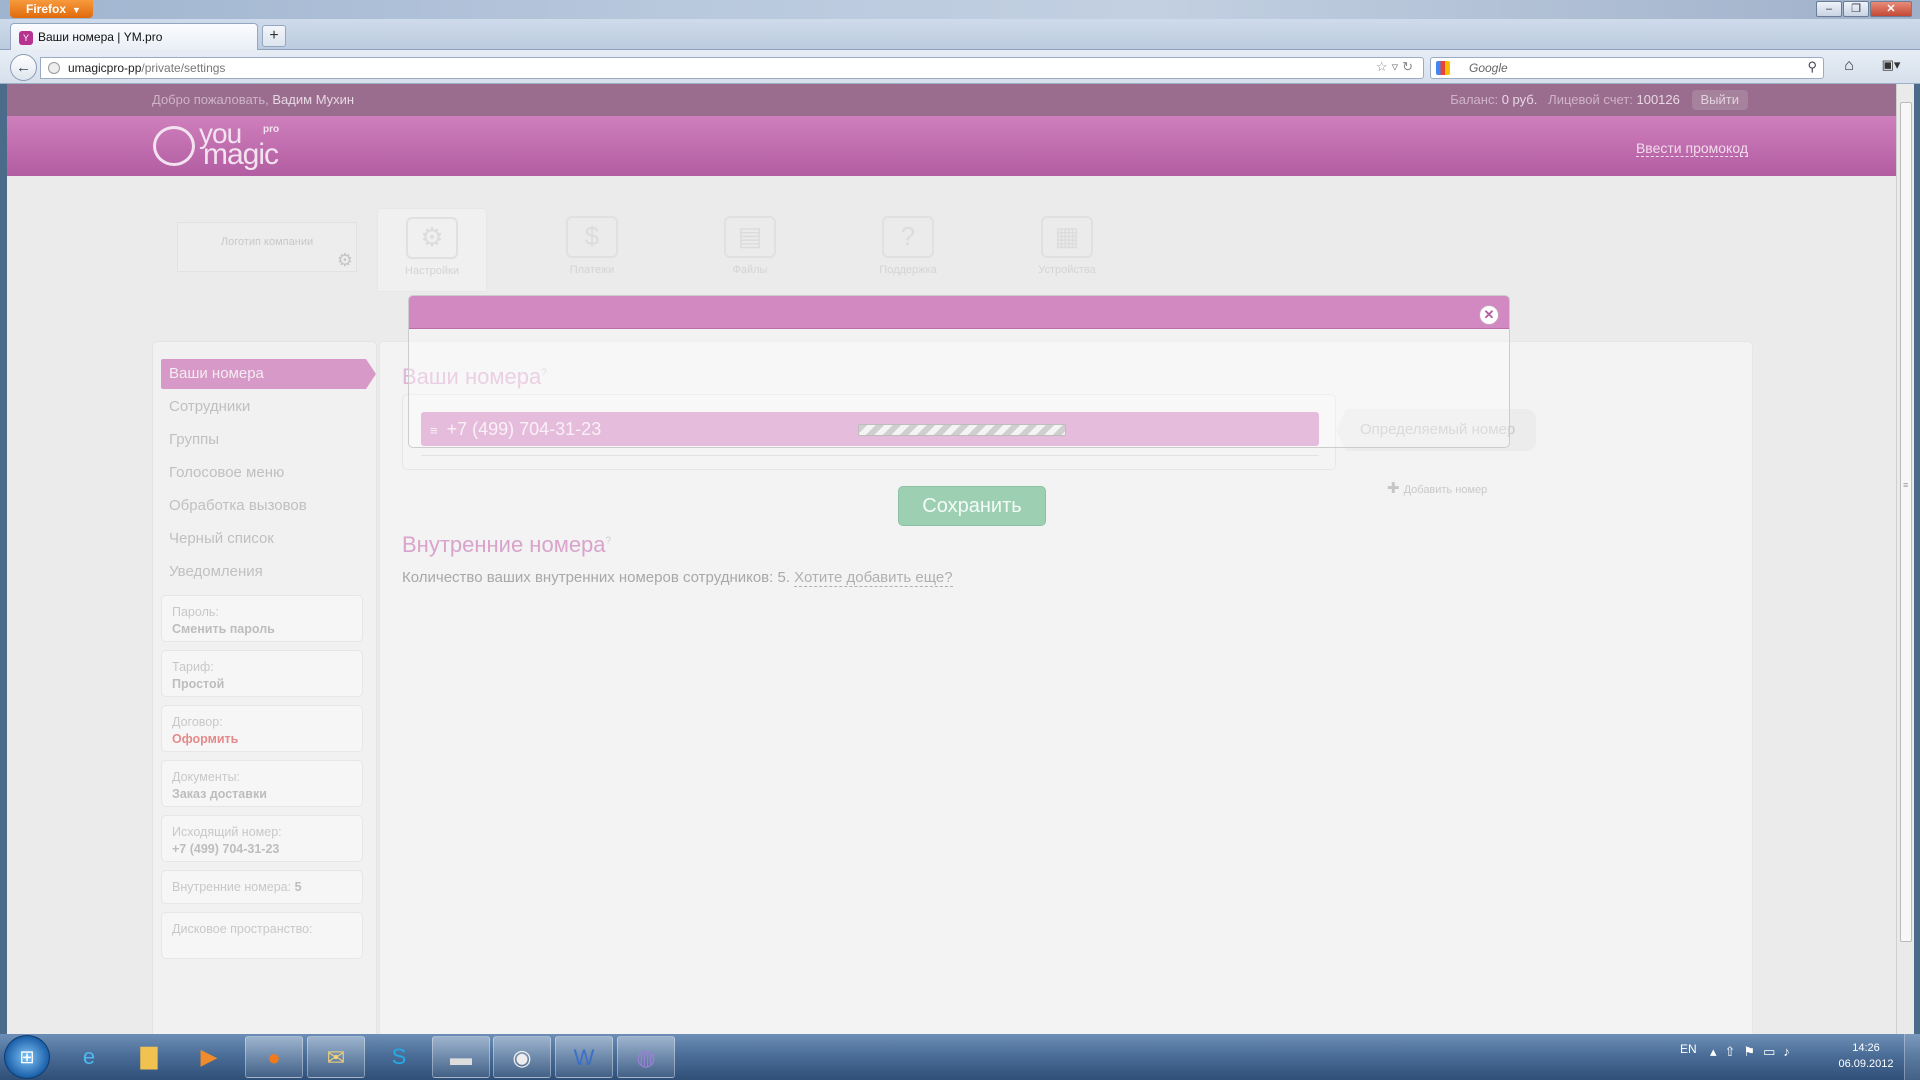  What do you see at coordinates (183, 68) in the screenshot?
I see `url-path: /private/settings` at bounding box center [183, 68].